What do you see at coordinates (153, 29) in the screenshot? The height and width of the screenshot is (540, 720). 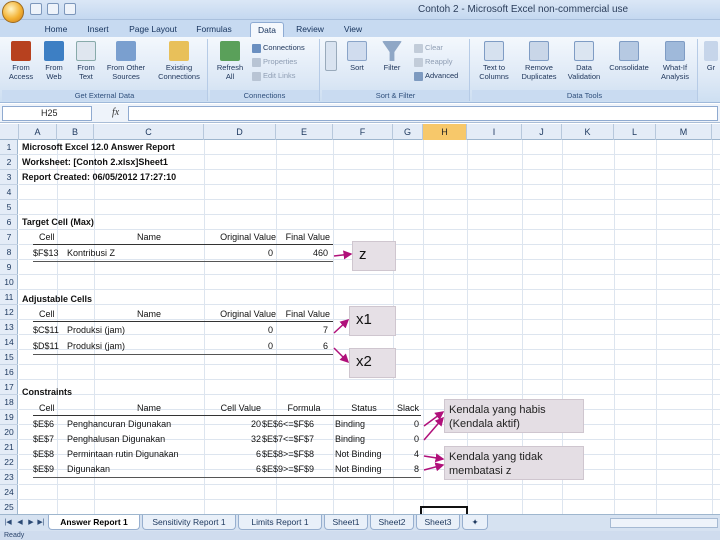 I see `tab-page-layout: Page Layout` at bounding box center [153, 29].